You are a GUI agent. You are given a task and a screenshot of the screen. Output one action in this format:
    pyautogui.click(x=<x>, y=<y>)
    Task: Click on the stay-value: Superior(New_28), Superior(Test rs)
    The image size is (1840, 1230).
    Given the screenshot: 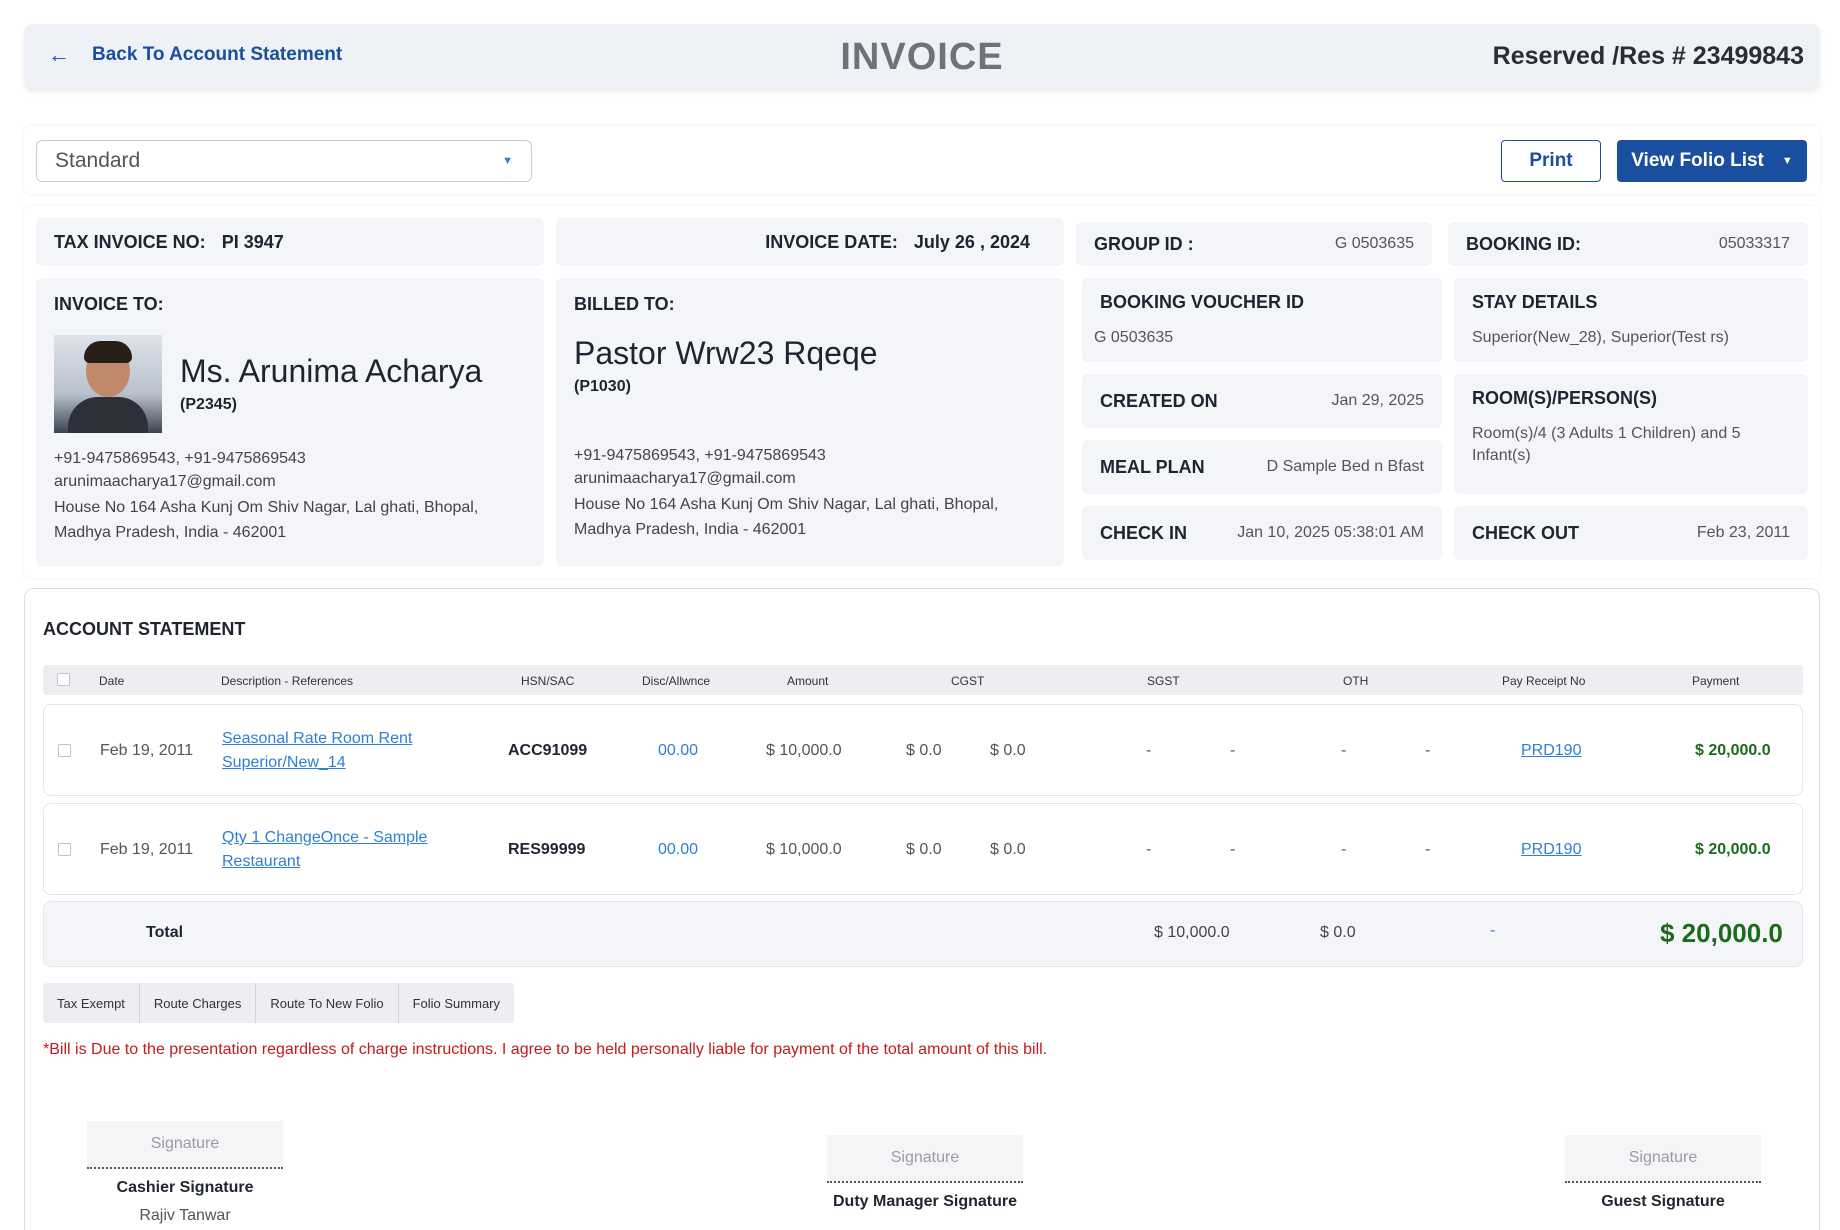 What is the action you would take?
    pyautogui.click(x=1600, y=337)
    